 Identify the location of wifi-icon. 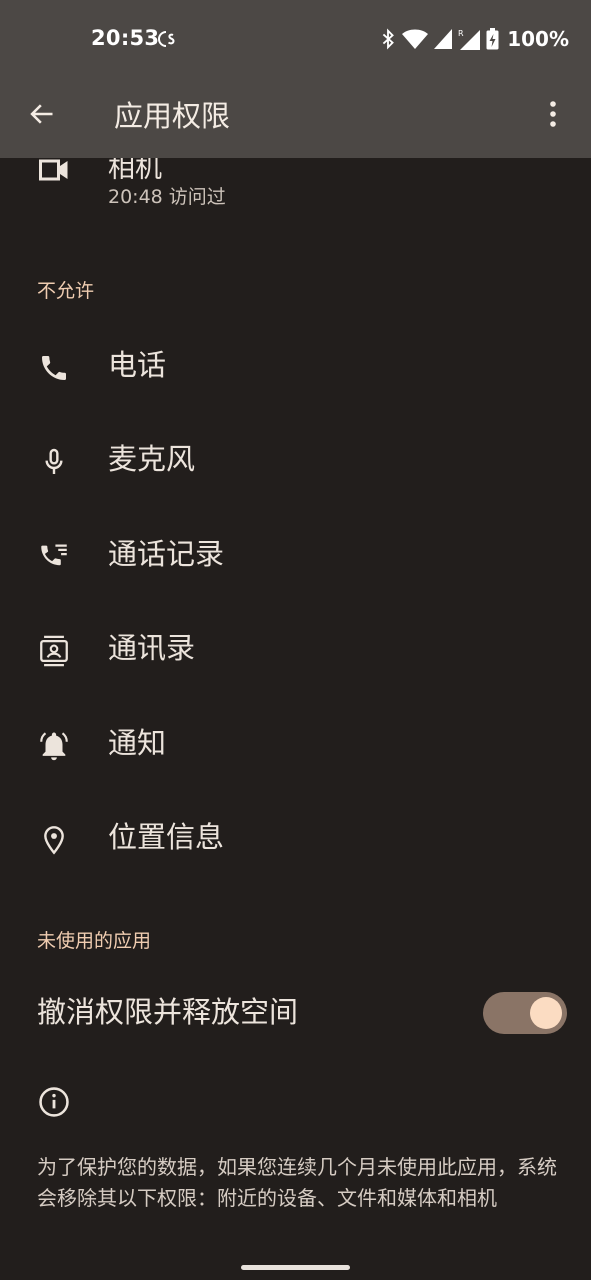
(415, 39).